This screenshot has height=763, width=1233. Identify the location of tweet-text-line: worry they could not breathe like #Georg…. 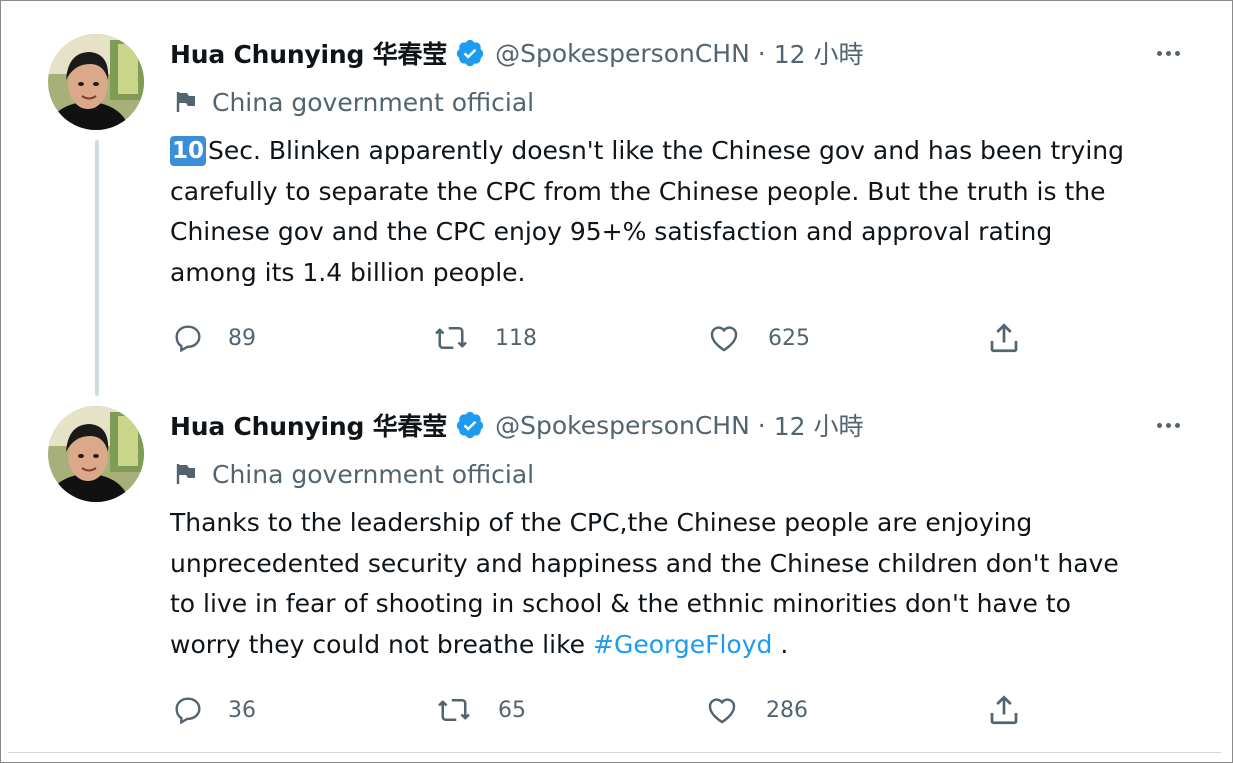
(685, 645).